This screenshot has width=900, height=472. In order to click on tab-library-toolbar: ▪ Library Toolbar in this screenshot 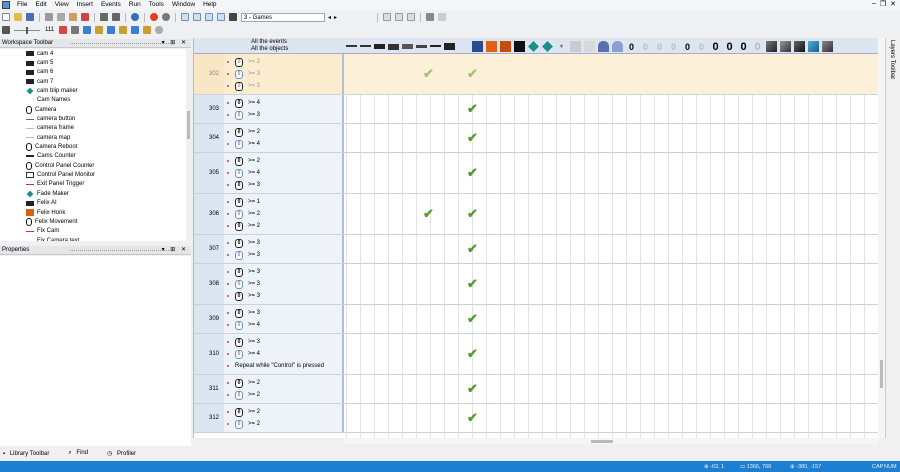, I will do `click(30, 454)`.